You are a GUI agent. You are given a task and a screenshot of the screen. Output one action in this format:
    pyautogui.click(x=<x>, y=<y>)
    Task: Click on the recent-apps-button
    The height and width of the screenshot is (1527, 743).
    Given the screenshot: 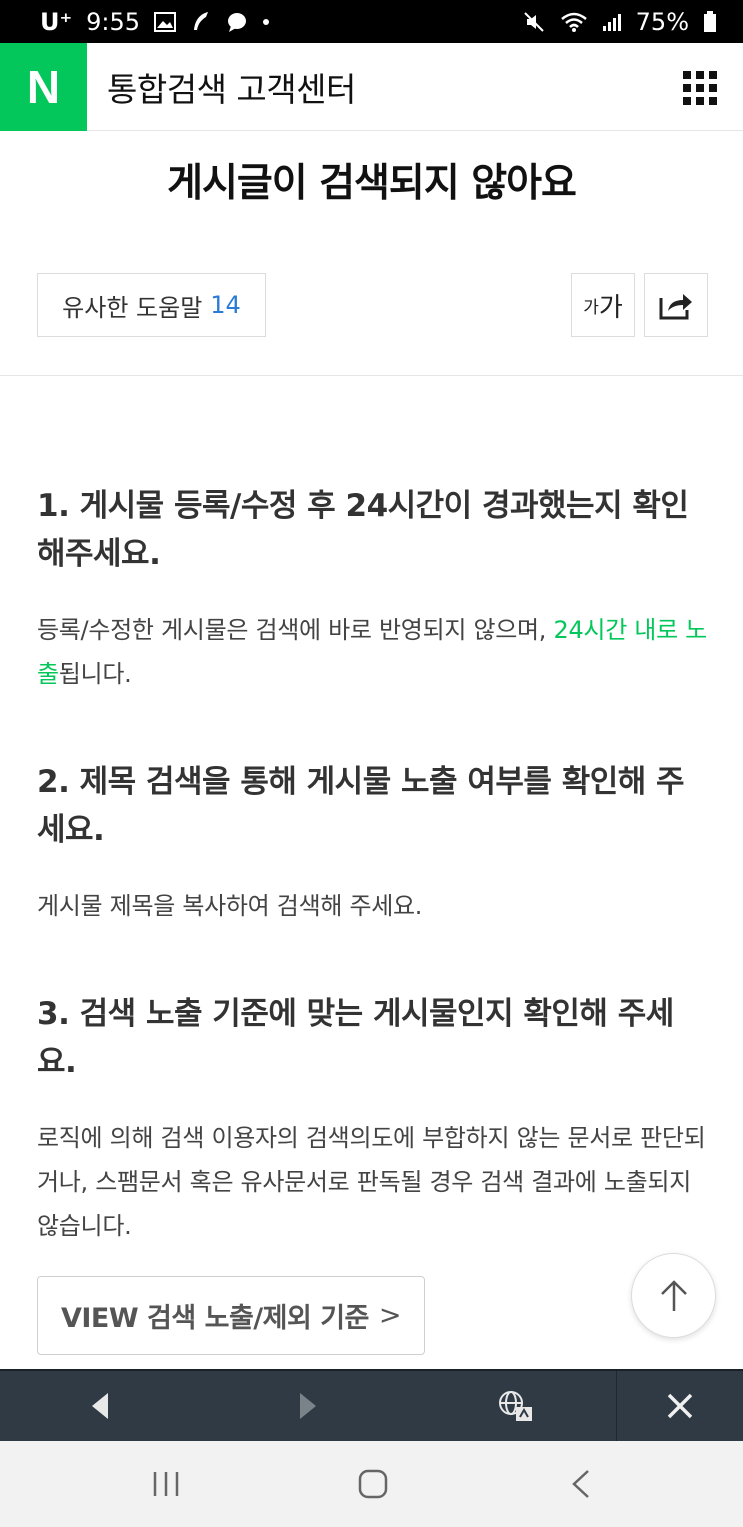 What is the action you would take?
    pyautogui.click(x=166, y=1484)
    